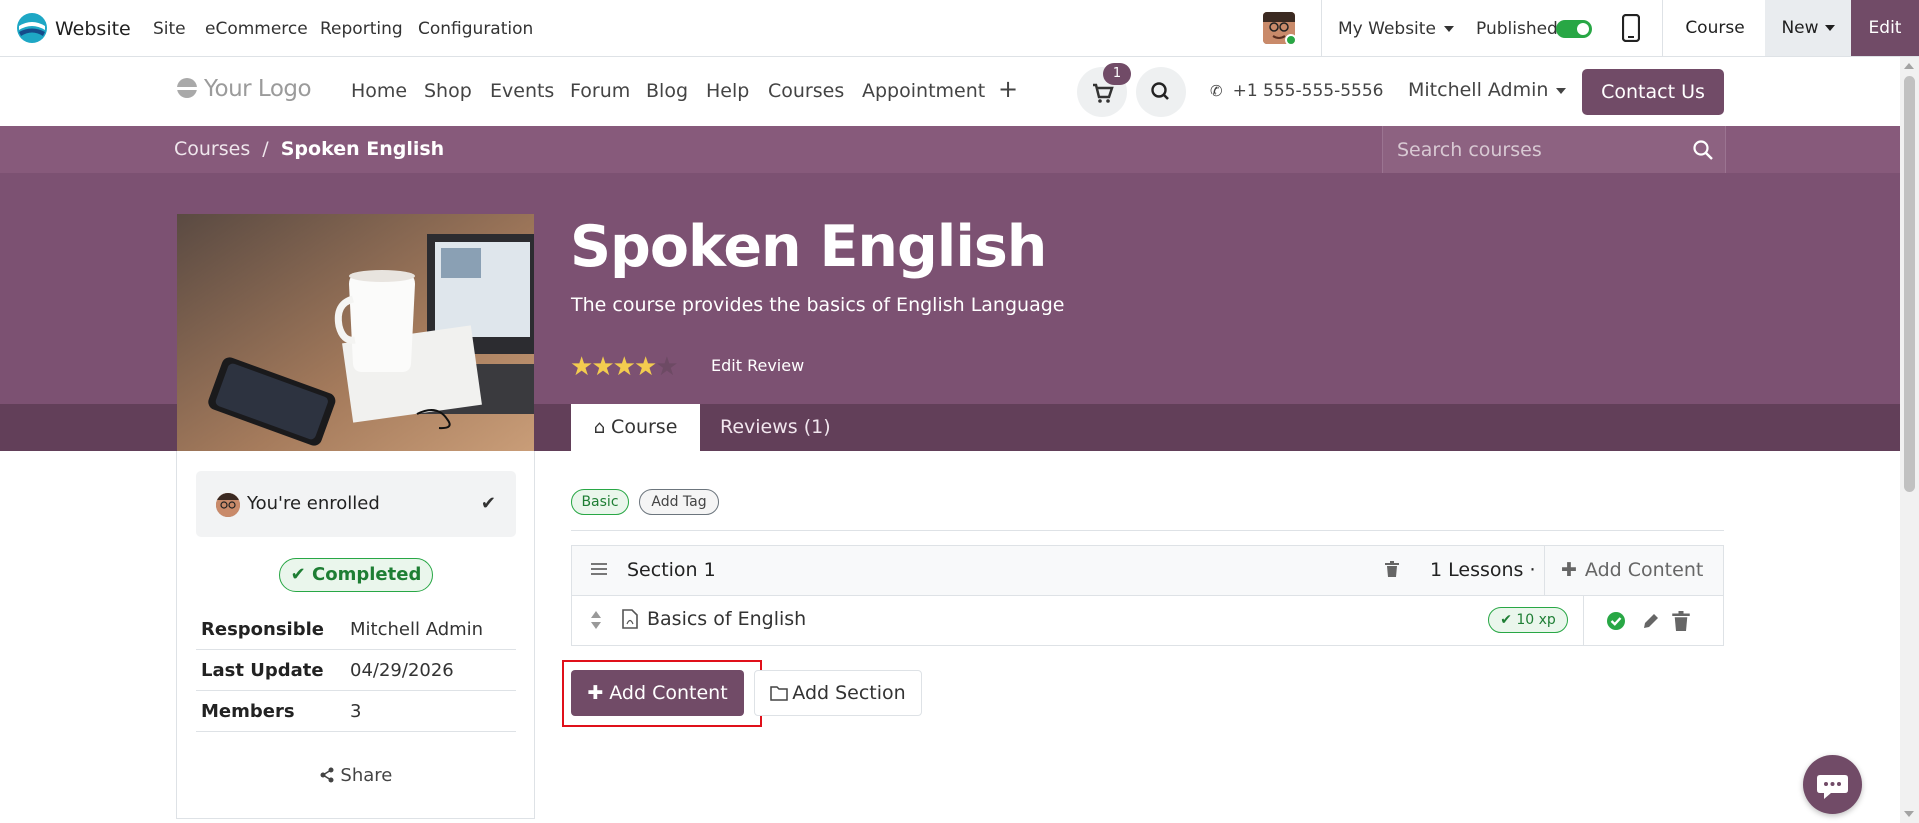  What do you see at coordinates (950, 149) in the screenshot?
I see `breadcrumb-bar: Courses / Spoken English` at bounding box center [950, 149].